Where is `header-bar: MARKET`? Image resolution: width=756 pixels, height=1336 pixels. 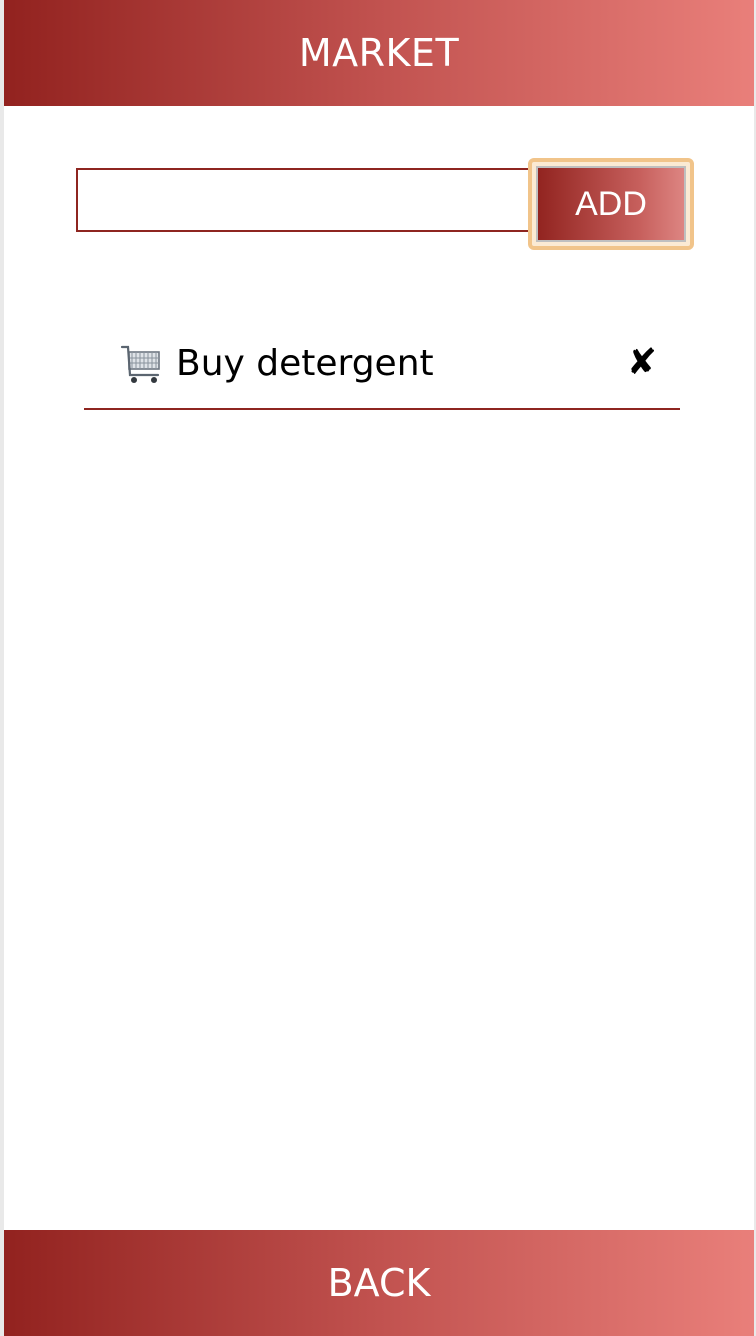 header-bar: MARKET is located at coordinates (379, 53).